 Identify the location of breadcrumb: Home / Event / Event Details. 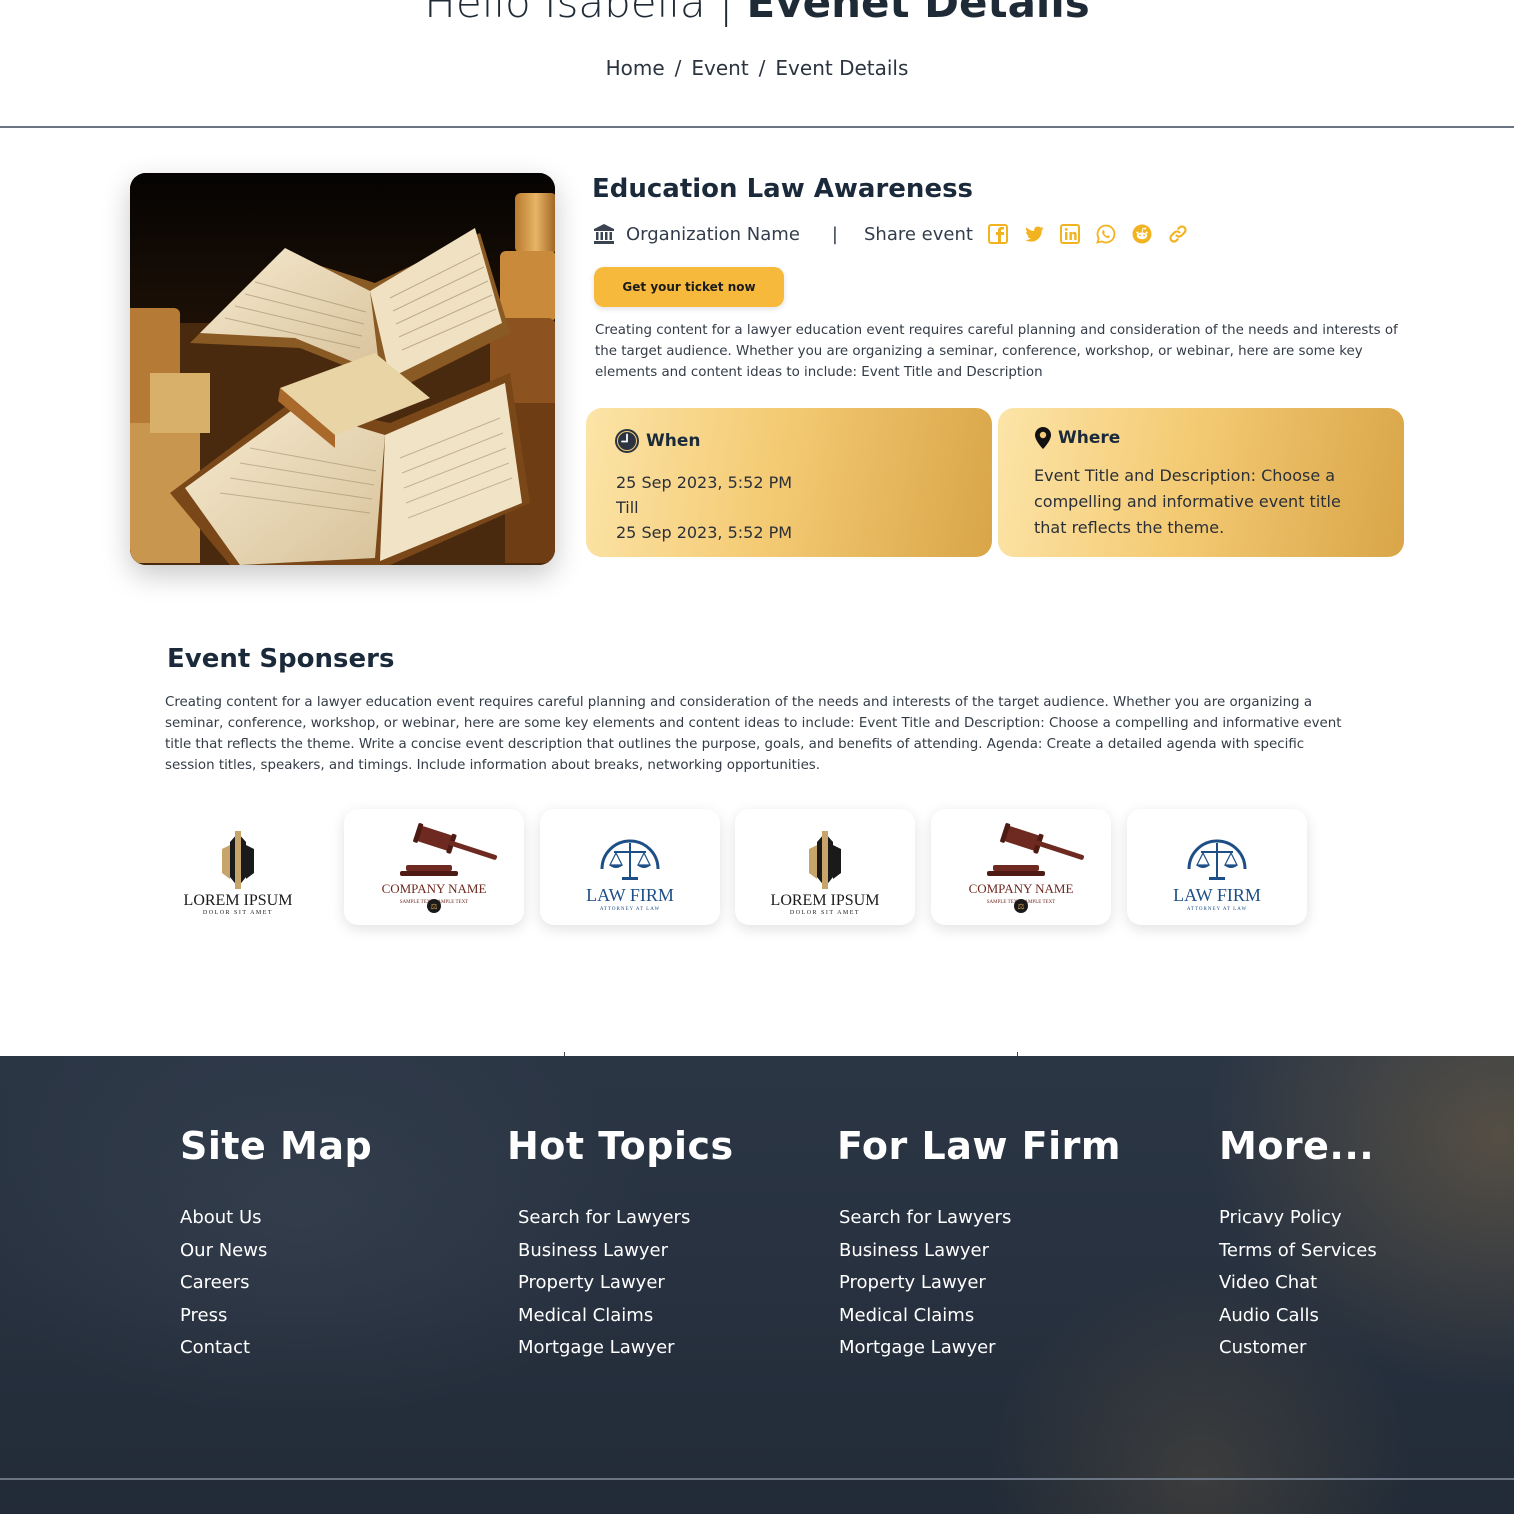
(757, 68).